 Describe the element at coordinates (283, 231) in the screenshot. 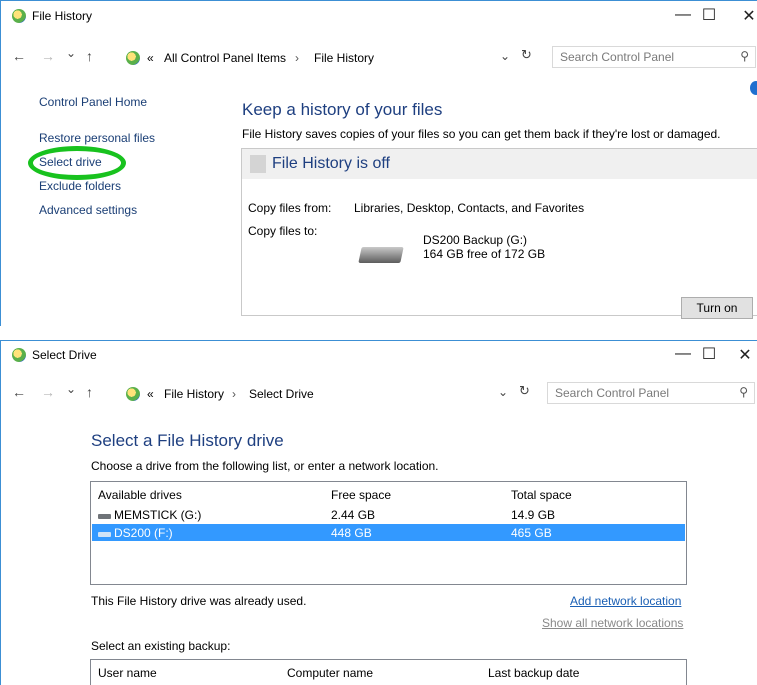

I see `copy-to-label: Copy files to:` at that location.